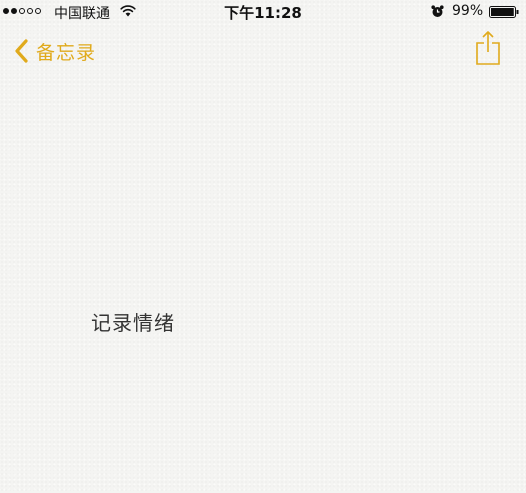 This screenshot has height=493, width=526. Describe the element at coordinates (504, 12) in the screenshot. I see `battery-icon` at that location.